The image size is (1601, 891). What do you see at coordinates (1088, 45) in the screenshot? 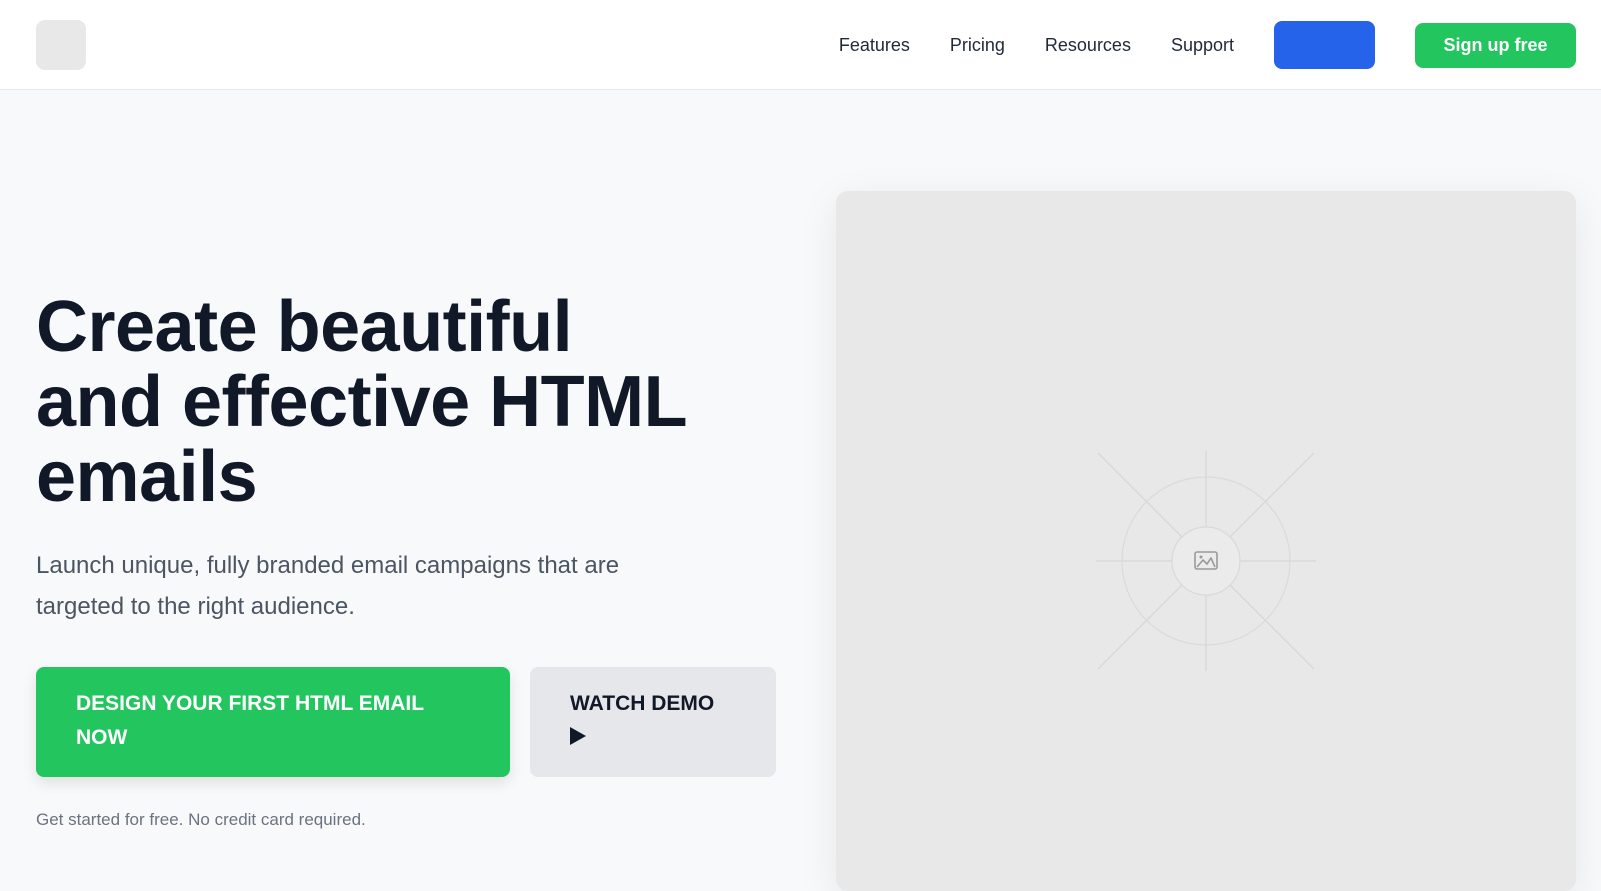
I see `nav-link-resources: Resources` at bounding box center [1088, 45].